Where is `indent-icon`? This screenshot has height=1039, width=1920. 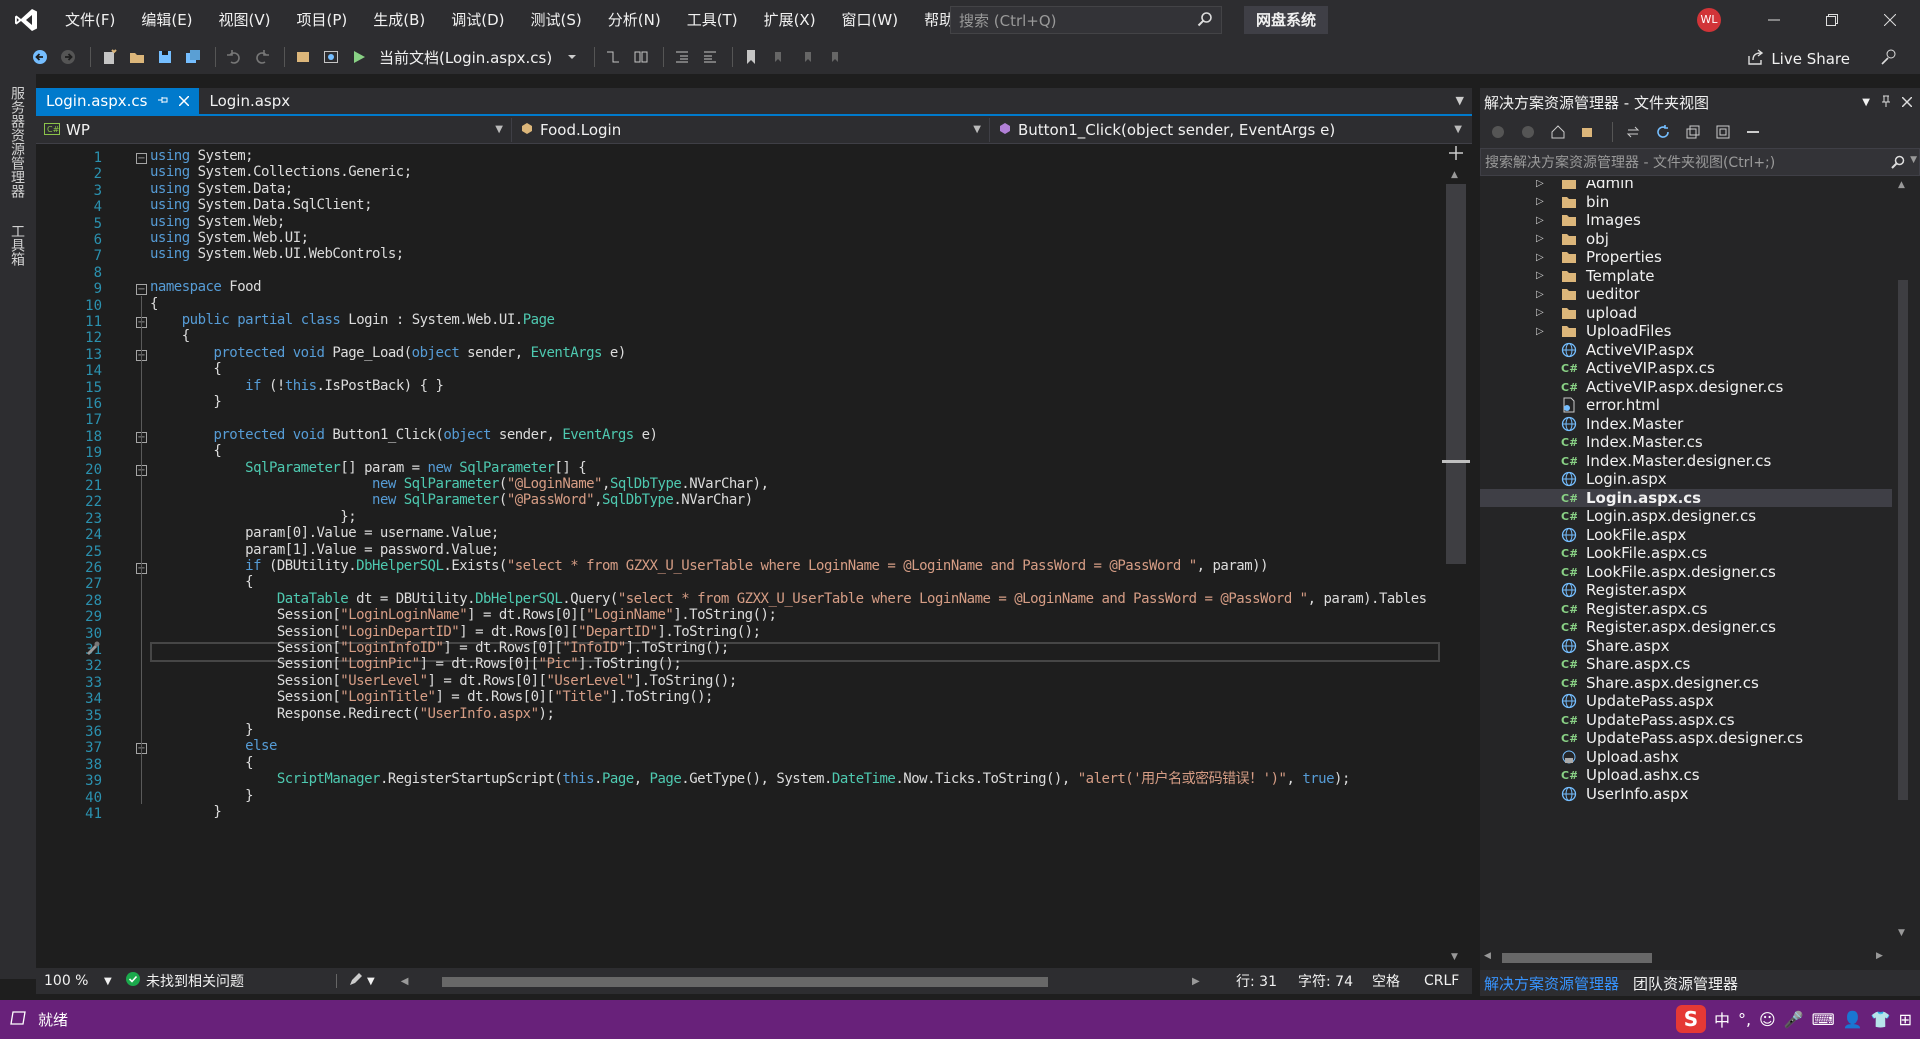 indent-icon is located at coordinates (682, 57).